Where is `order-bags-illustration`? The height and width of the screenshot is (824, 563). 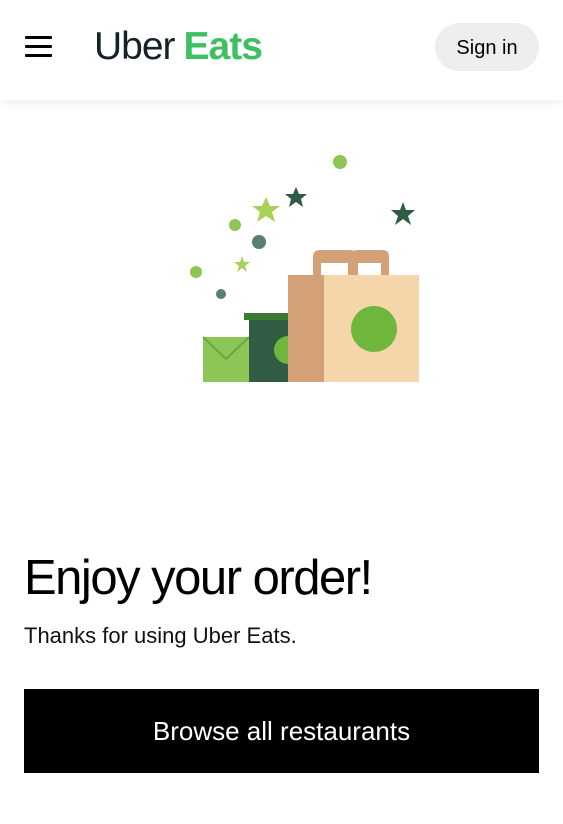
order-bags-illustration is located at coordinates (305, 267).